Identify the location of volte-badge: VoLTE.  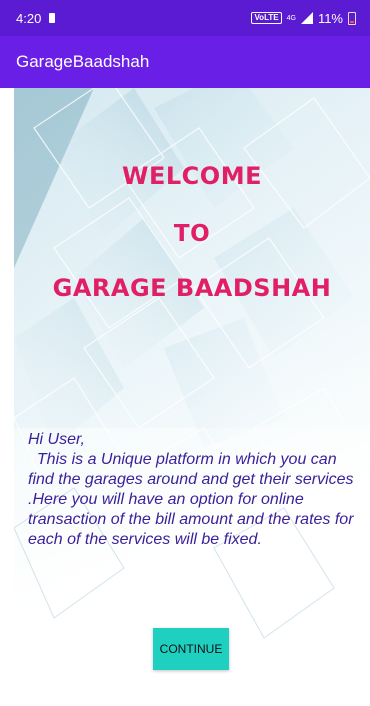
(266, 18).